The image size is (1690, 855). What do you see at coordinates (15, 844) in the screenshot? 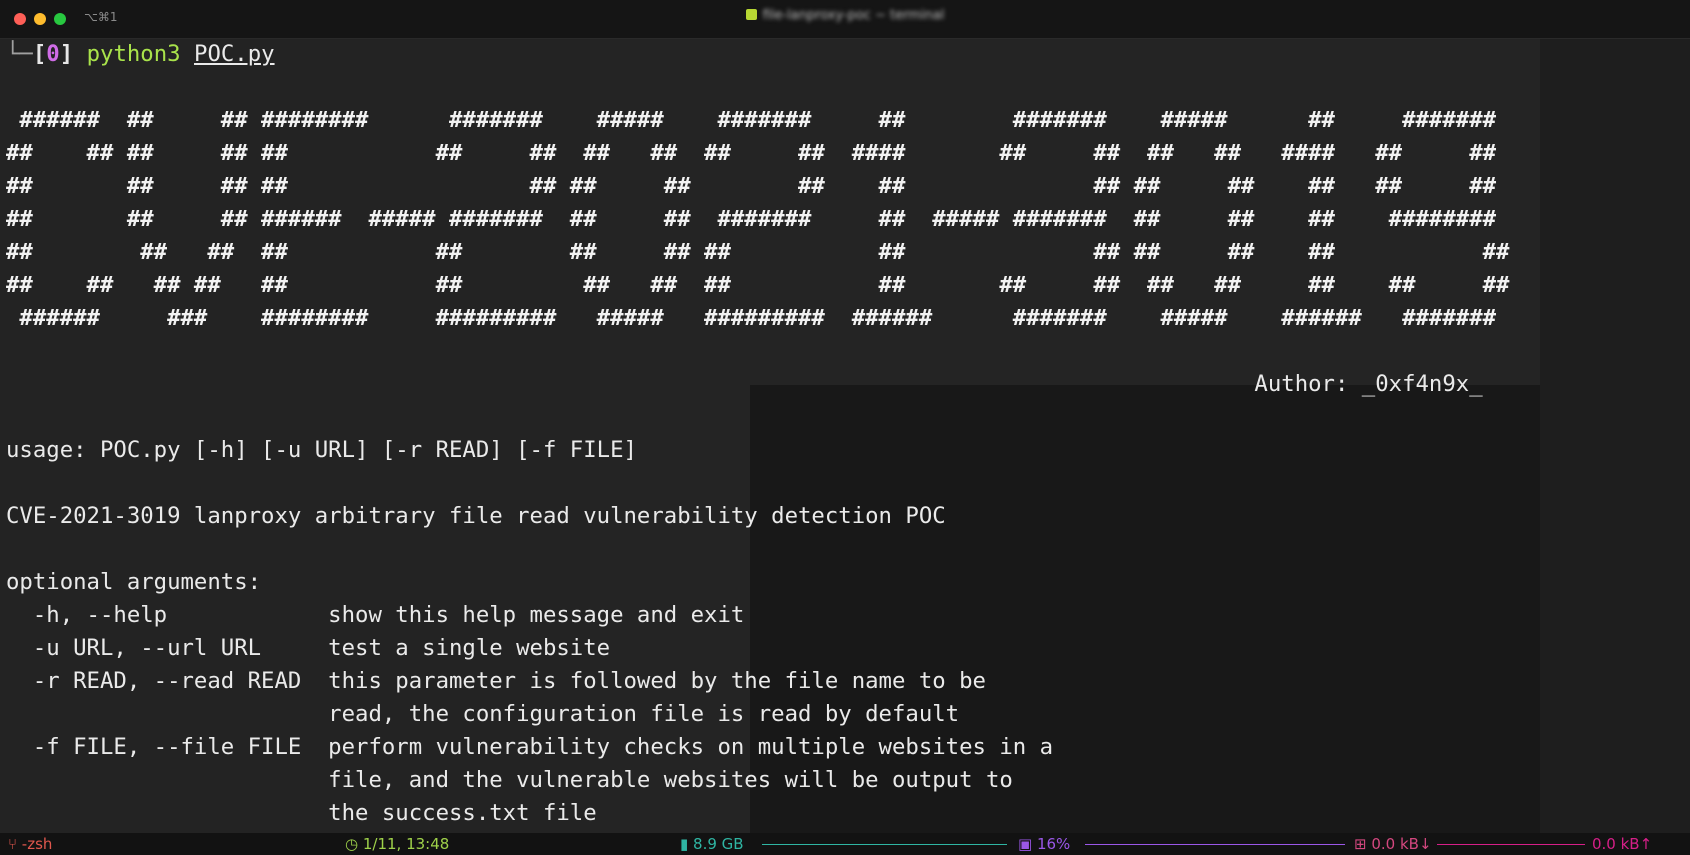
I see `shell-icon: ⑂` at bounding box center [15, 844].